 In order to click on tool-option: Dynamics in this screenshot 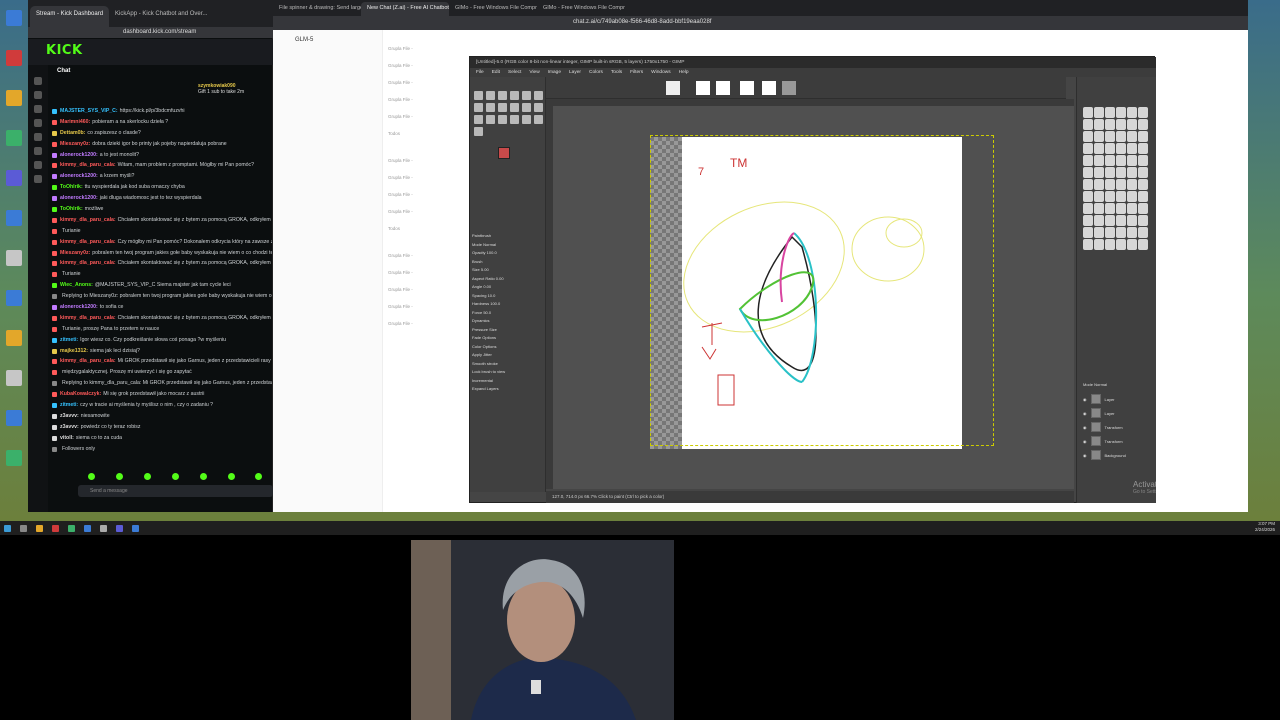, I will do `click(507, 321)`.